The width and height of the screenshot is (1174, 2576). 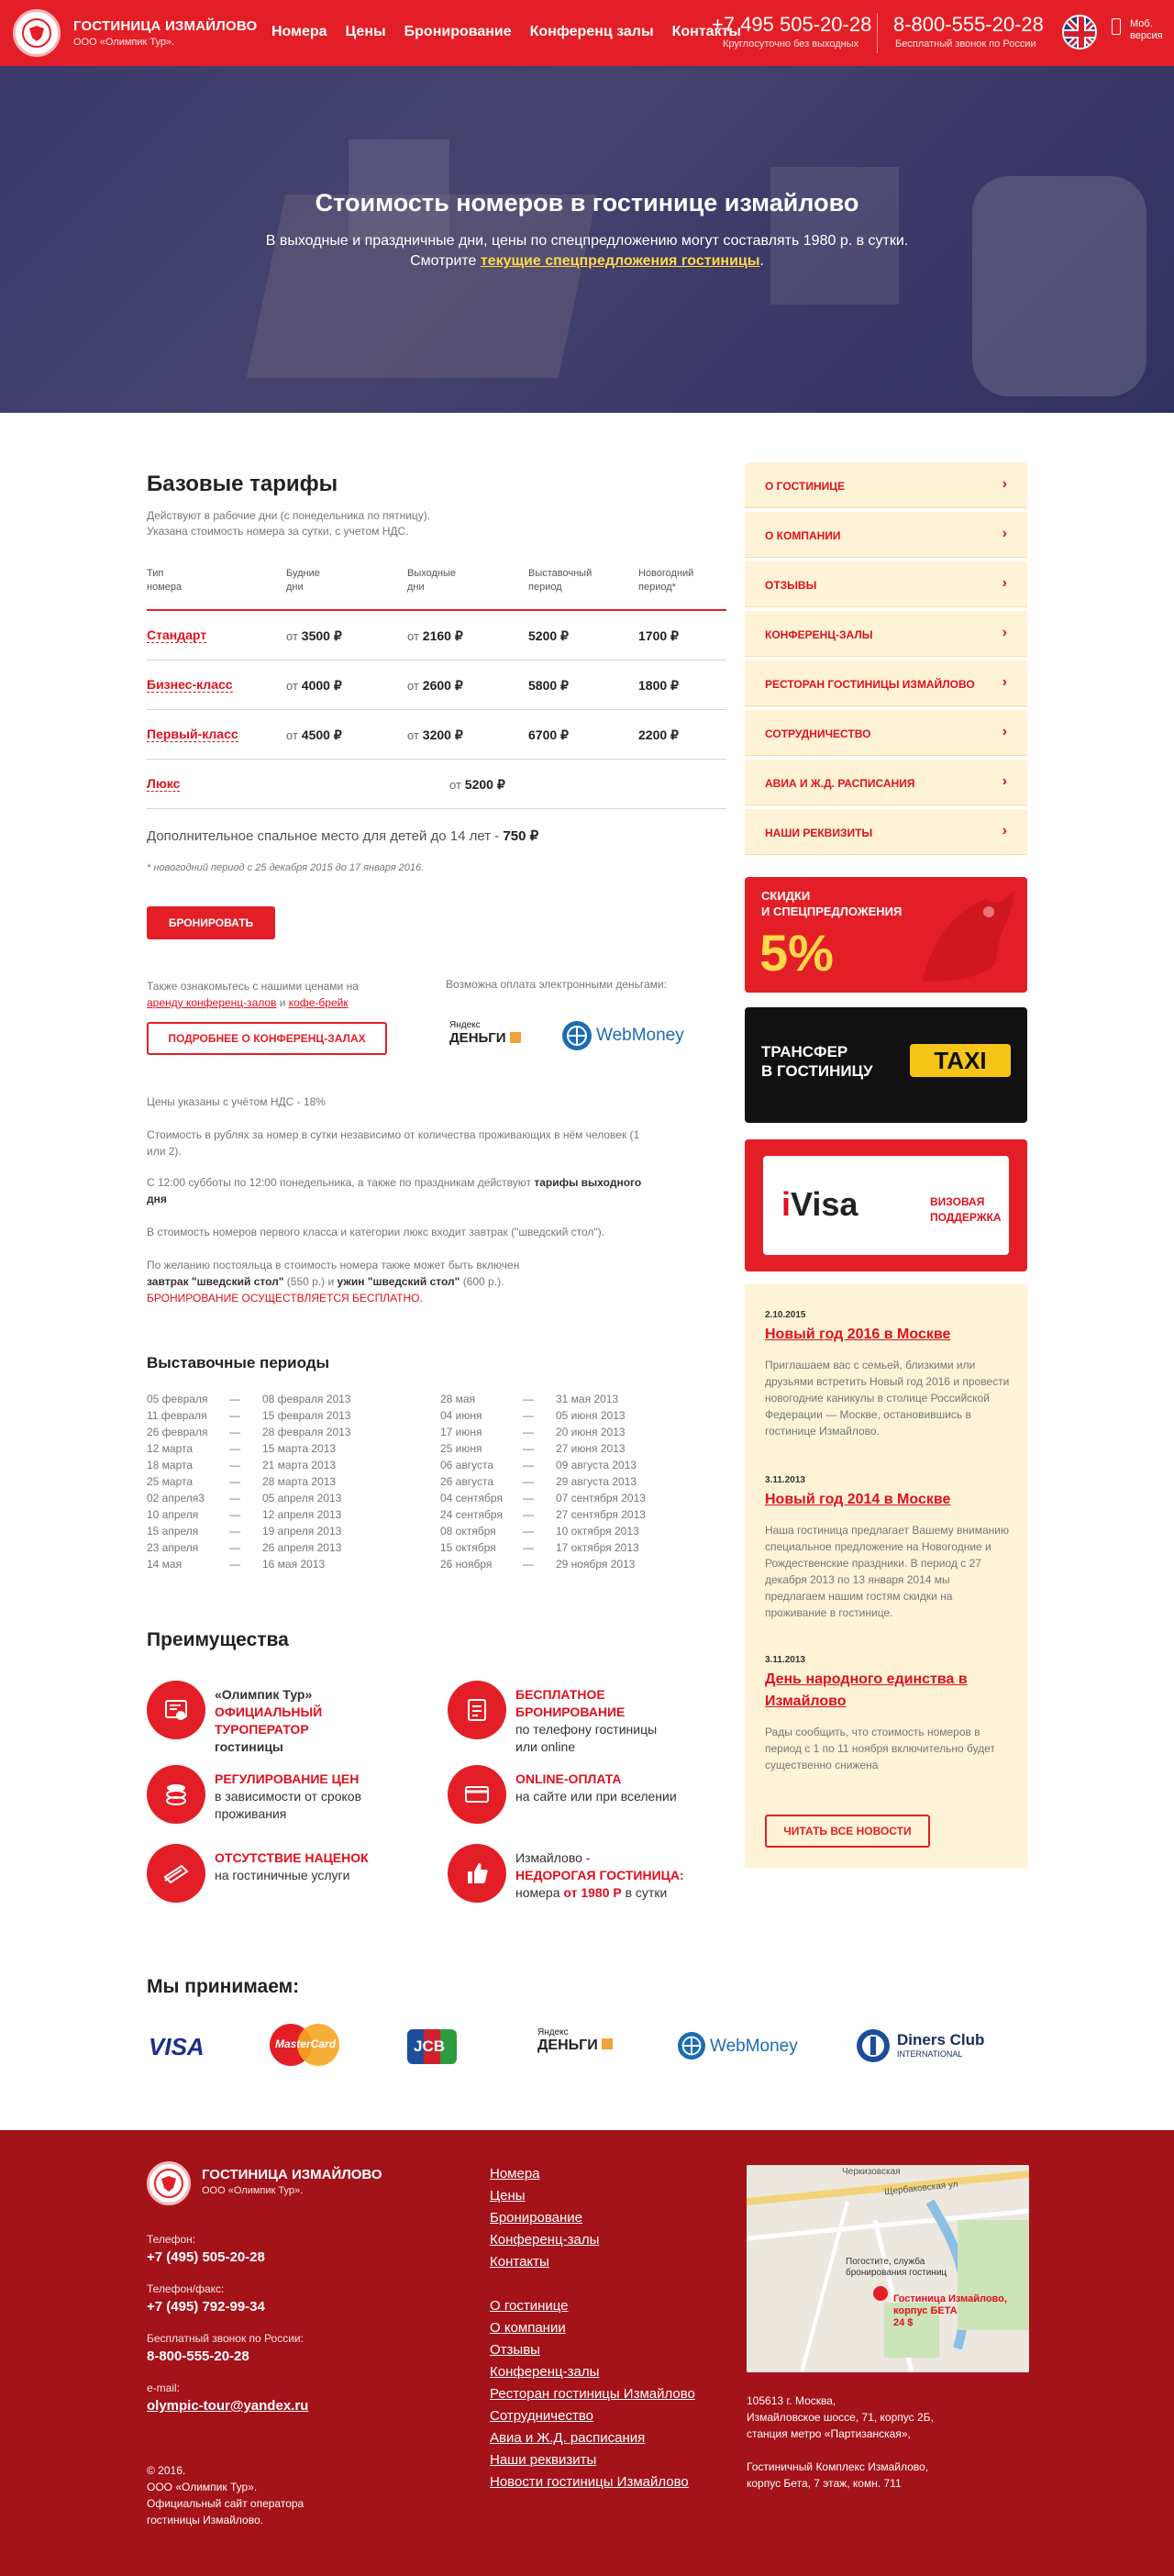 What do you see at coordinates (164, 784) in the screenshot?
I see `room-type-link: Люкс` at bounding box center [164, 784].